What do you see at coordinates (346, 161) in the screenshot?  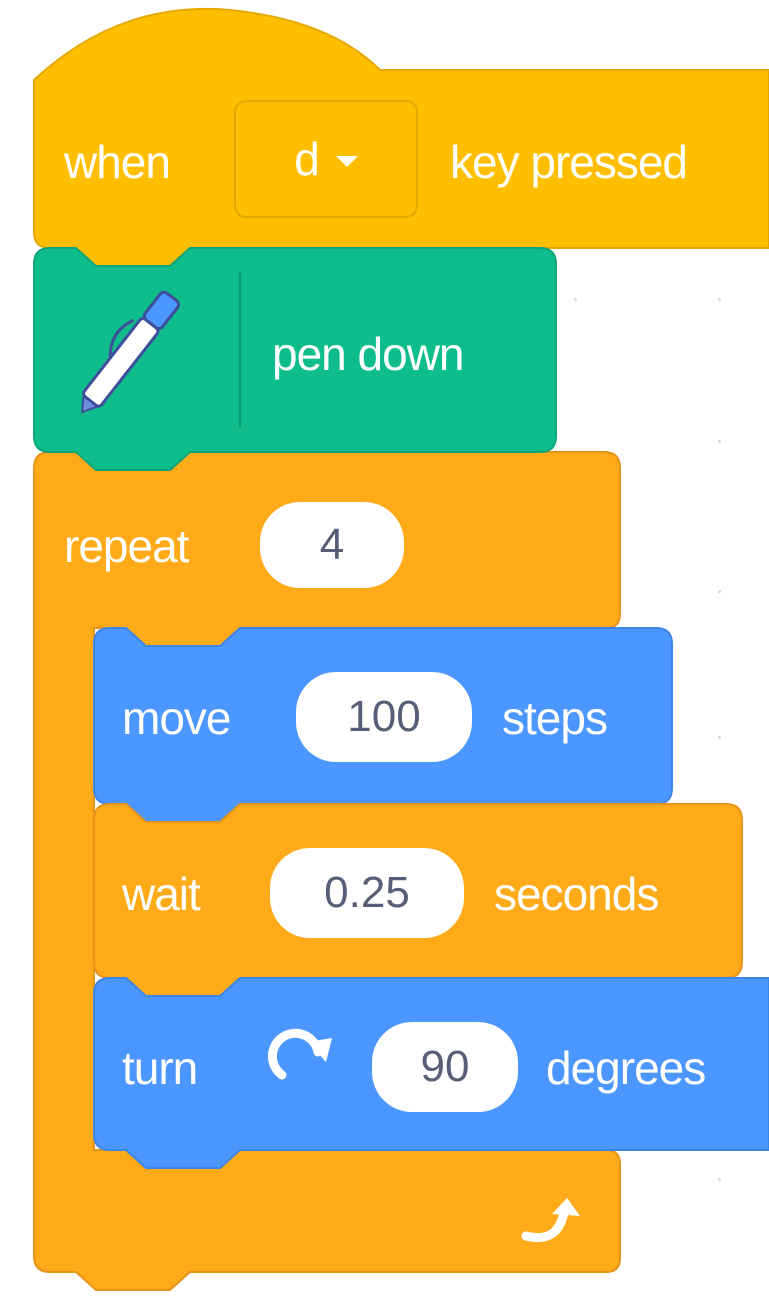 I see `chevron-down-icon` at bounding box center [346, 161].